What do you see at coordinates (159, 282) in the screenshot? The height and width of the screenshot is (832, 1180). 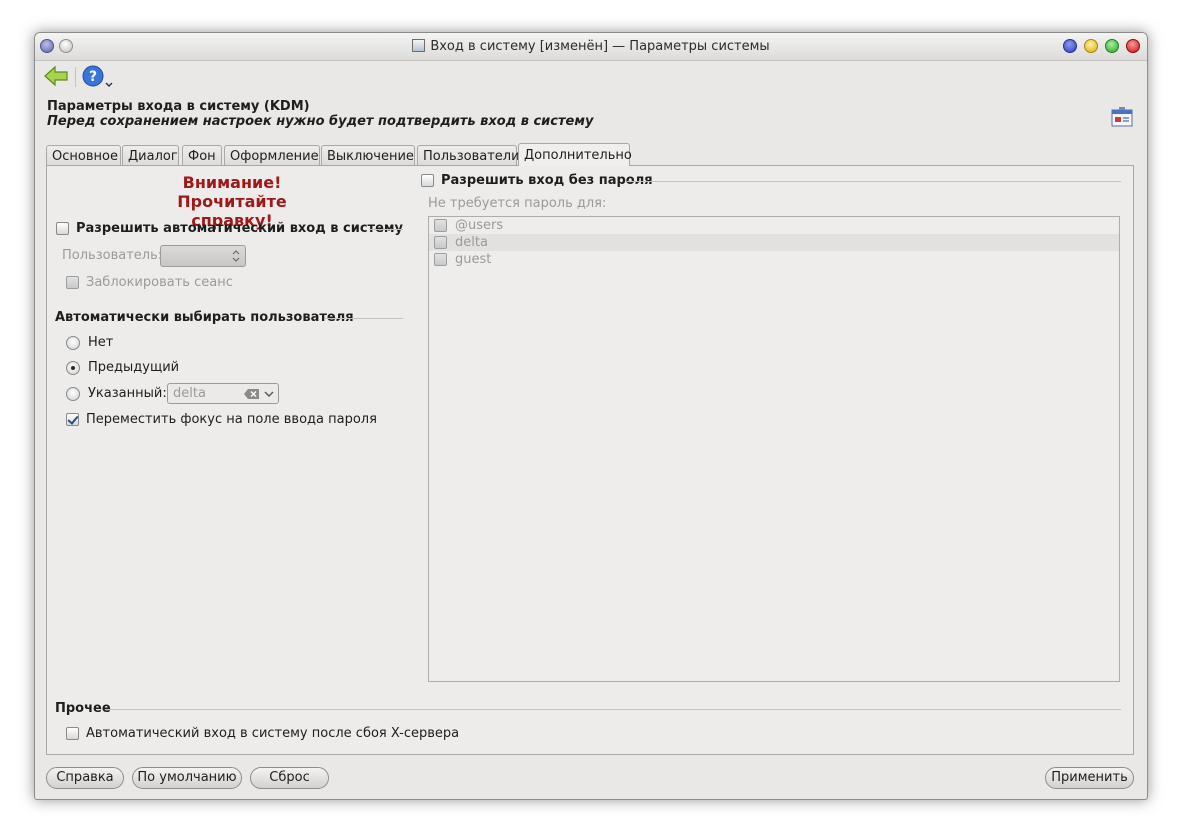 I see `lock-session-label: Заблокировать сеанс` at bounding box center [159, 282].